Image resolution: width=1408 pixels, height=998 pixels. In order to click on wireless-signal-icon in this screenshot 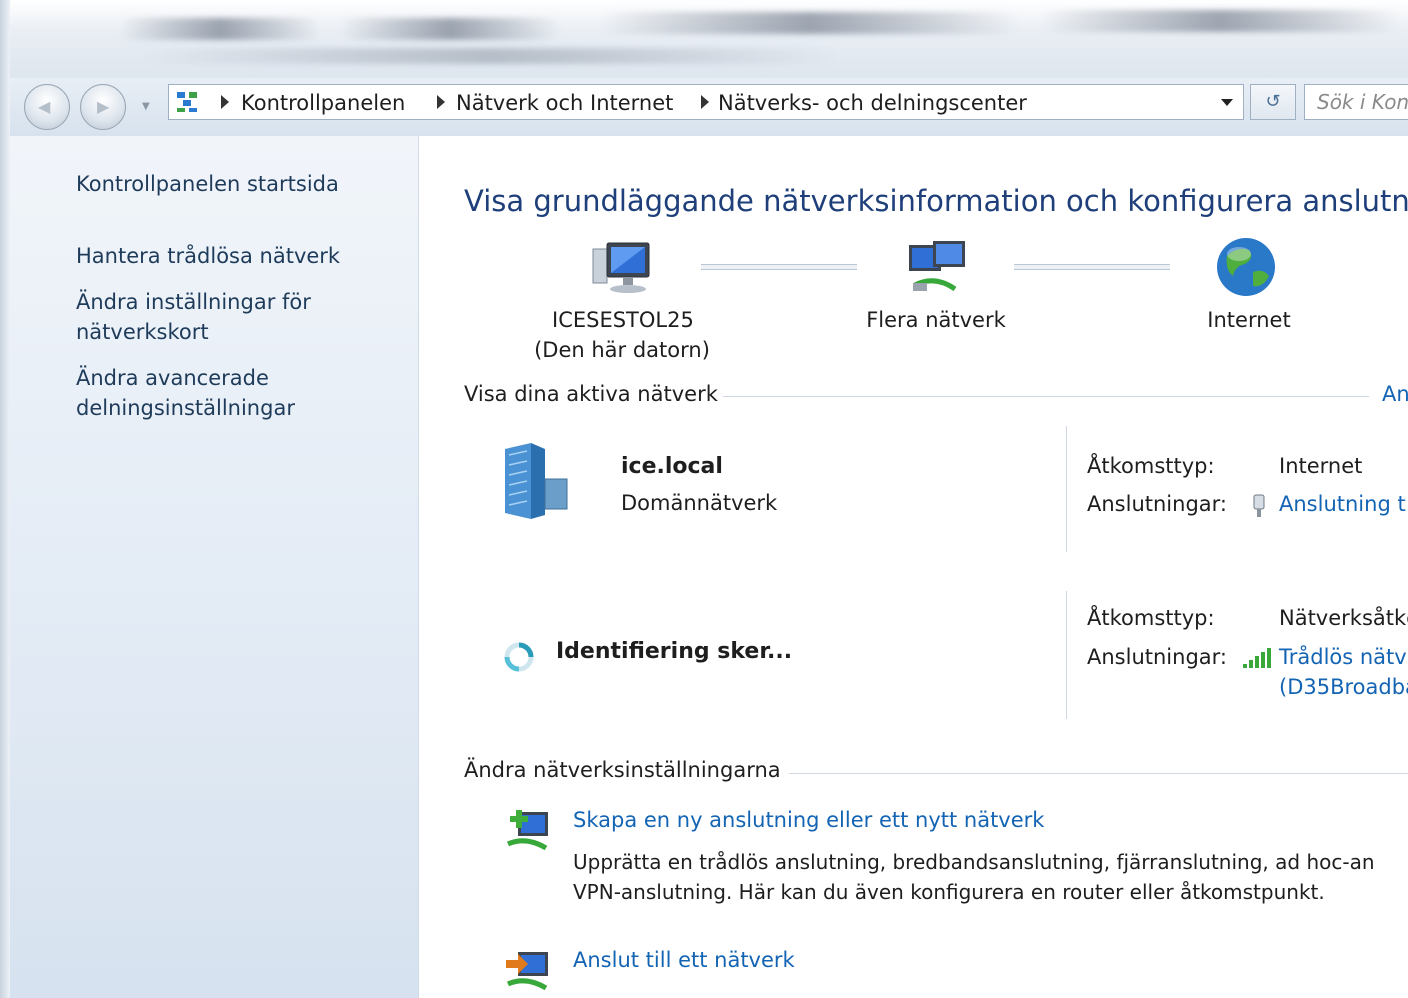, I will do `click(1257, 658)`.